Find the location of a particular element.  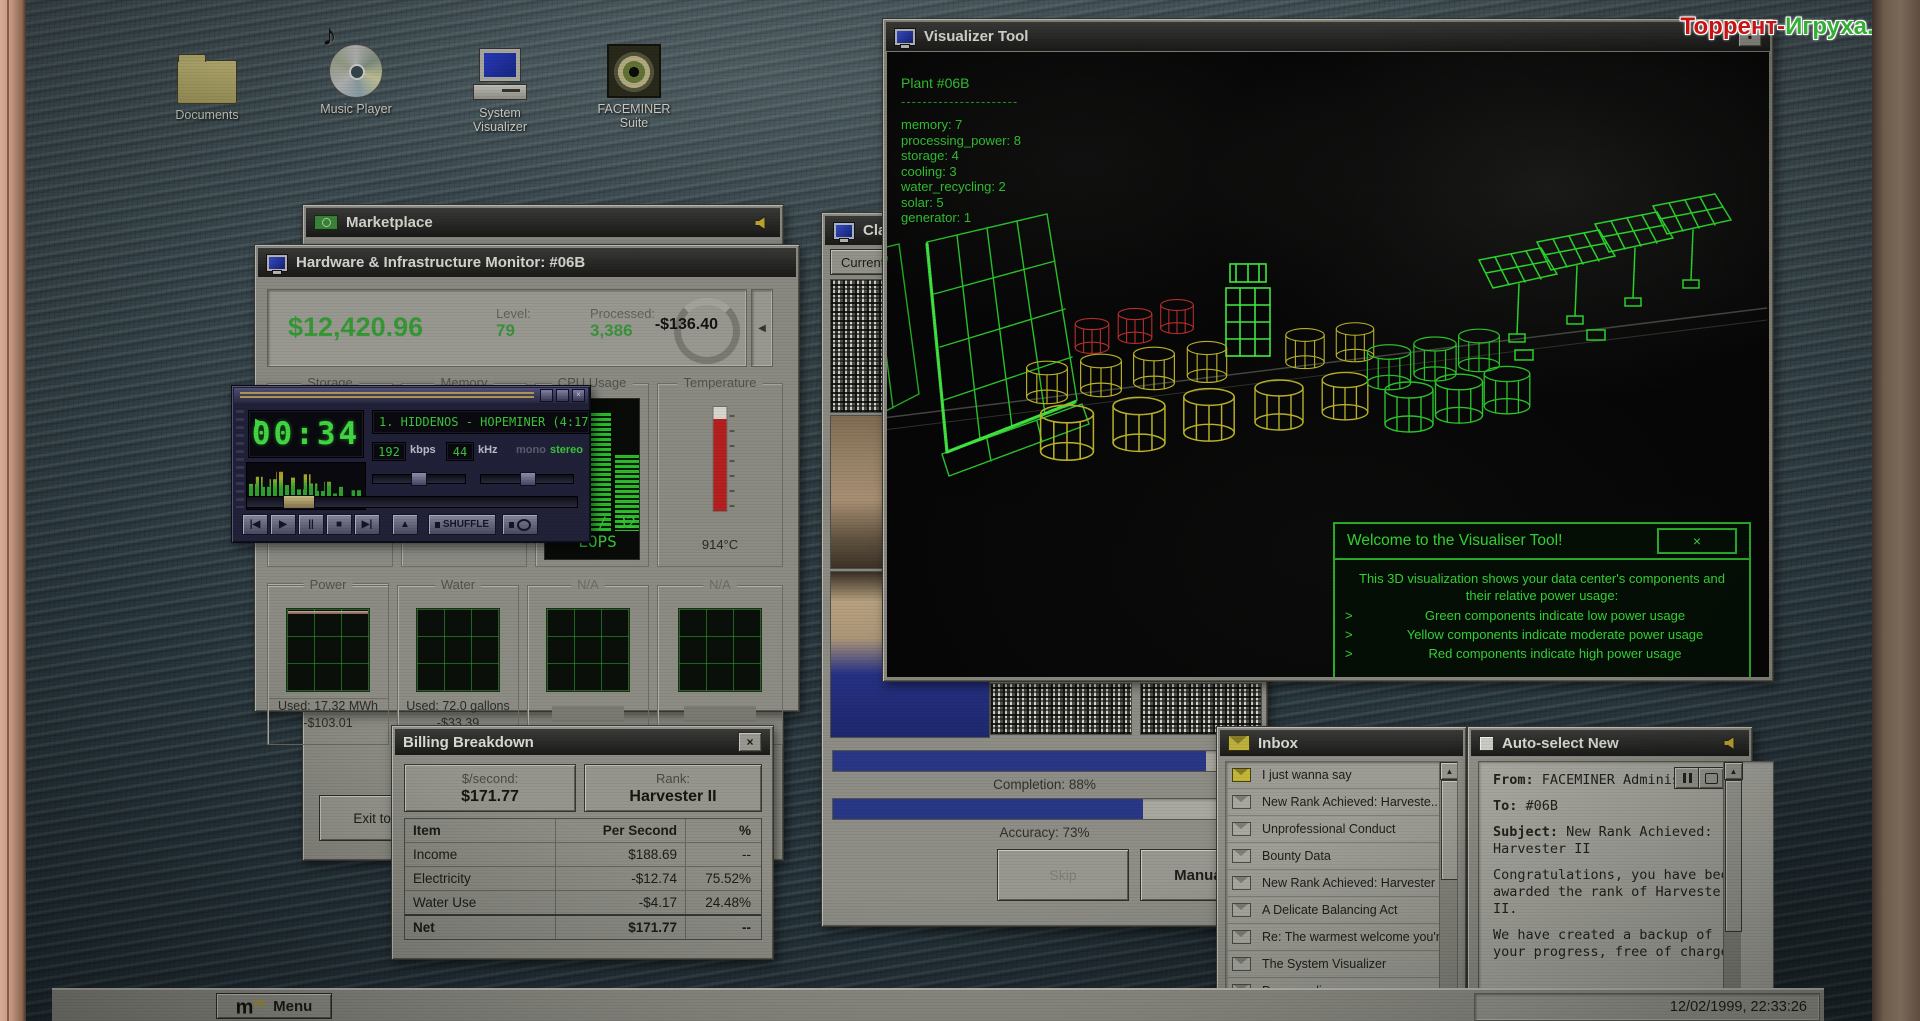

auto-select-checkbox is located at coordinates (1486, 743).